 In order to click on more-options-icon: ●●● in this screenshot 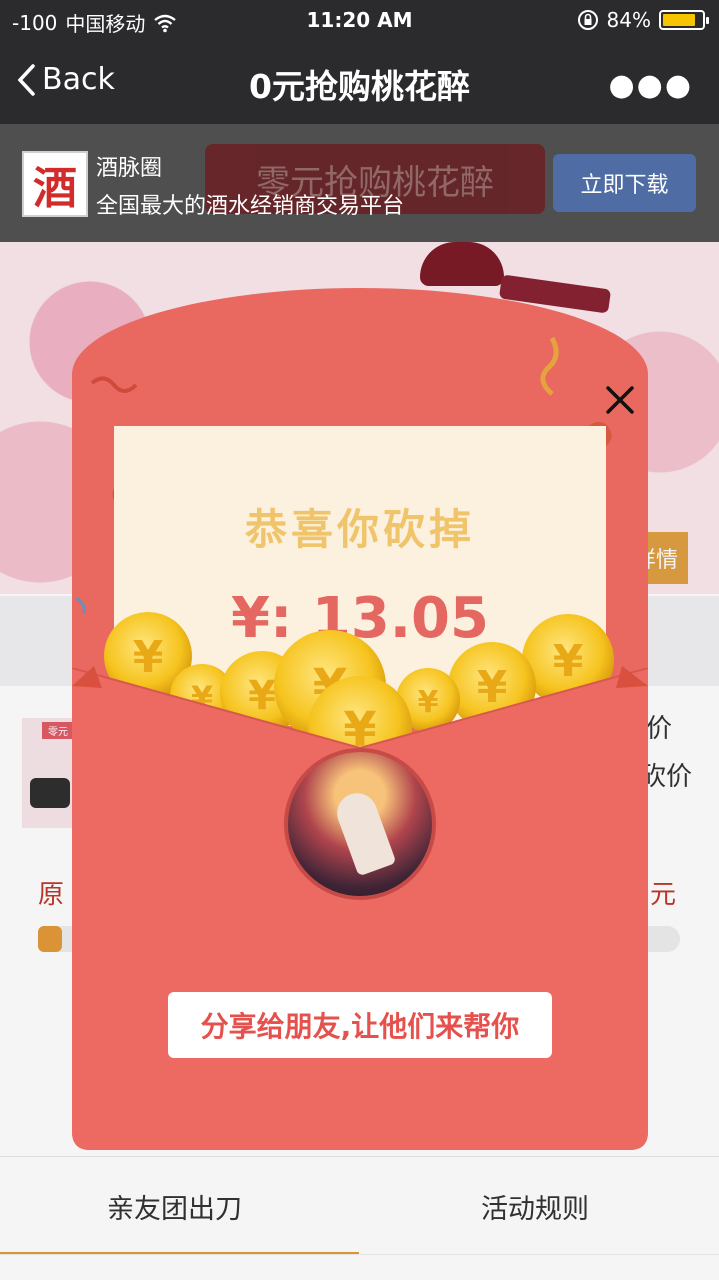, I will do `click(650, 85)`.